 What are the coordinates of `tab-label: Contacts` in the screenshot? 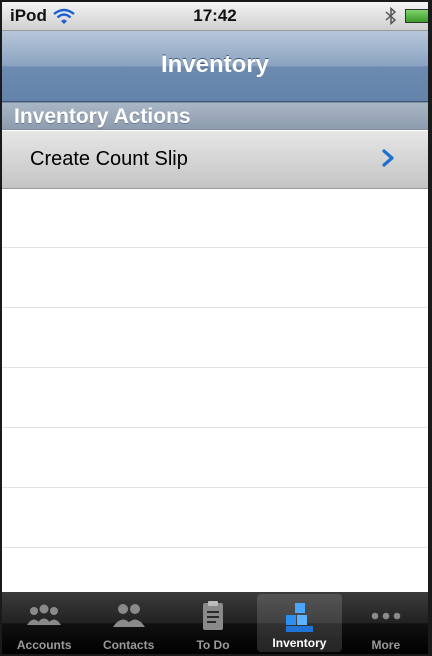 It's located at (128, 645).